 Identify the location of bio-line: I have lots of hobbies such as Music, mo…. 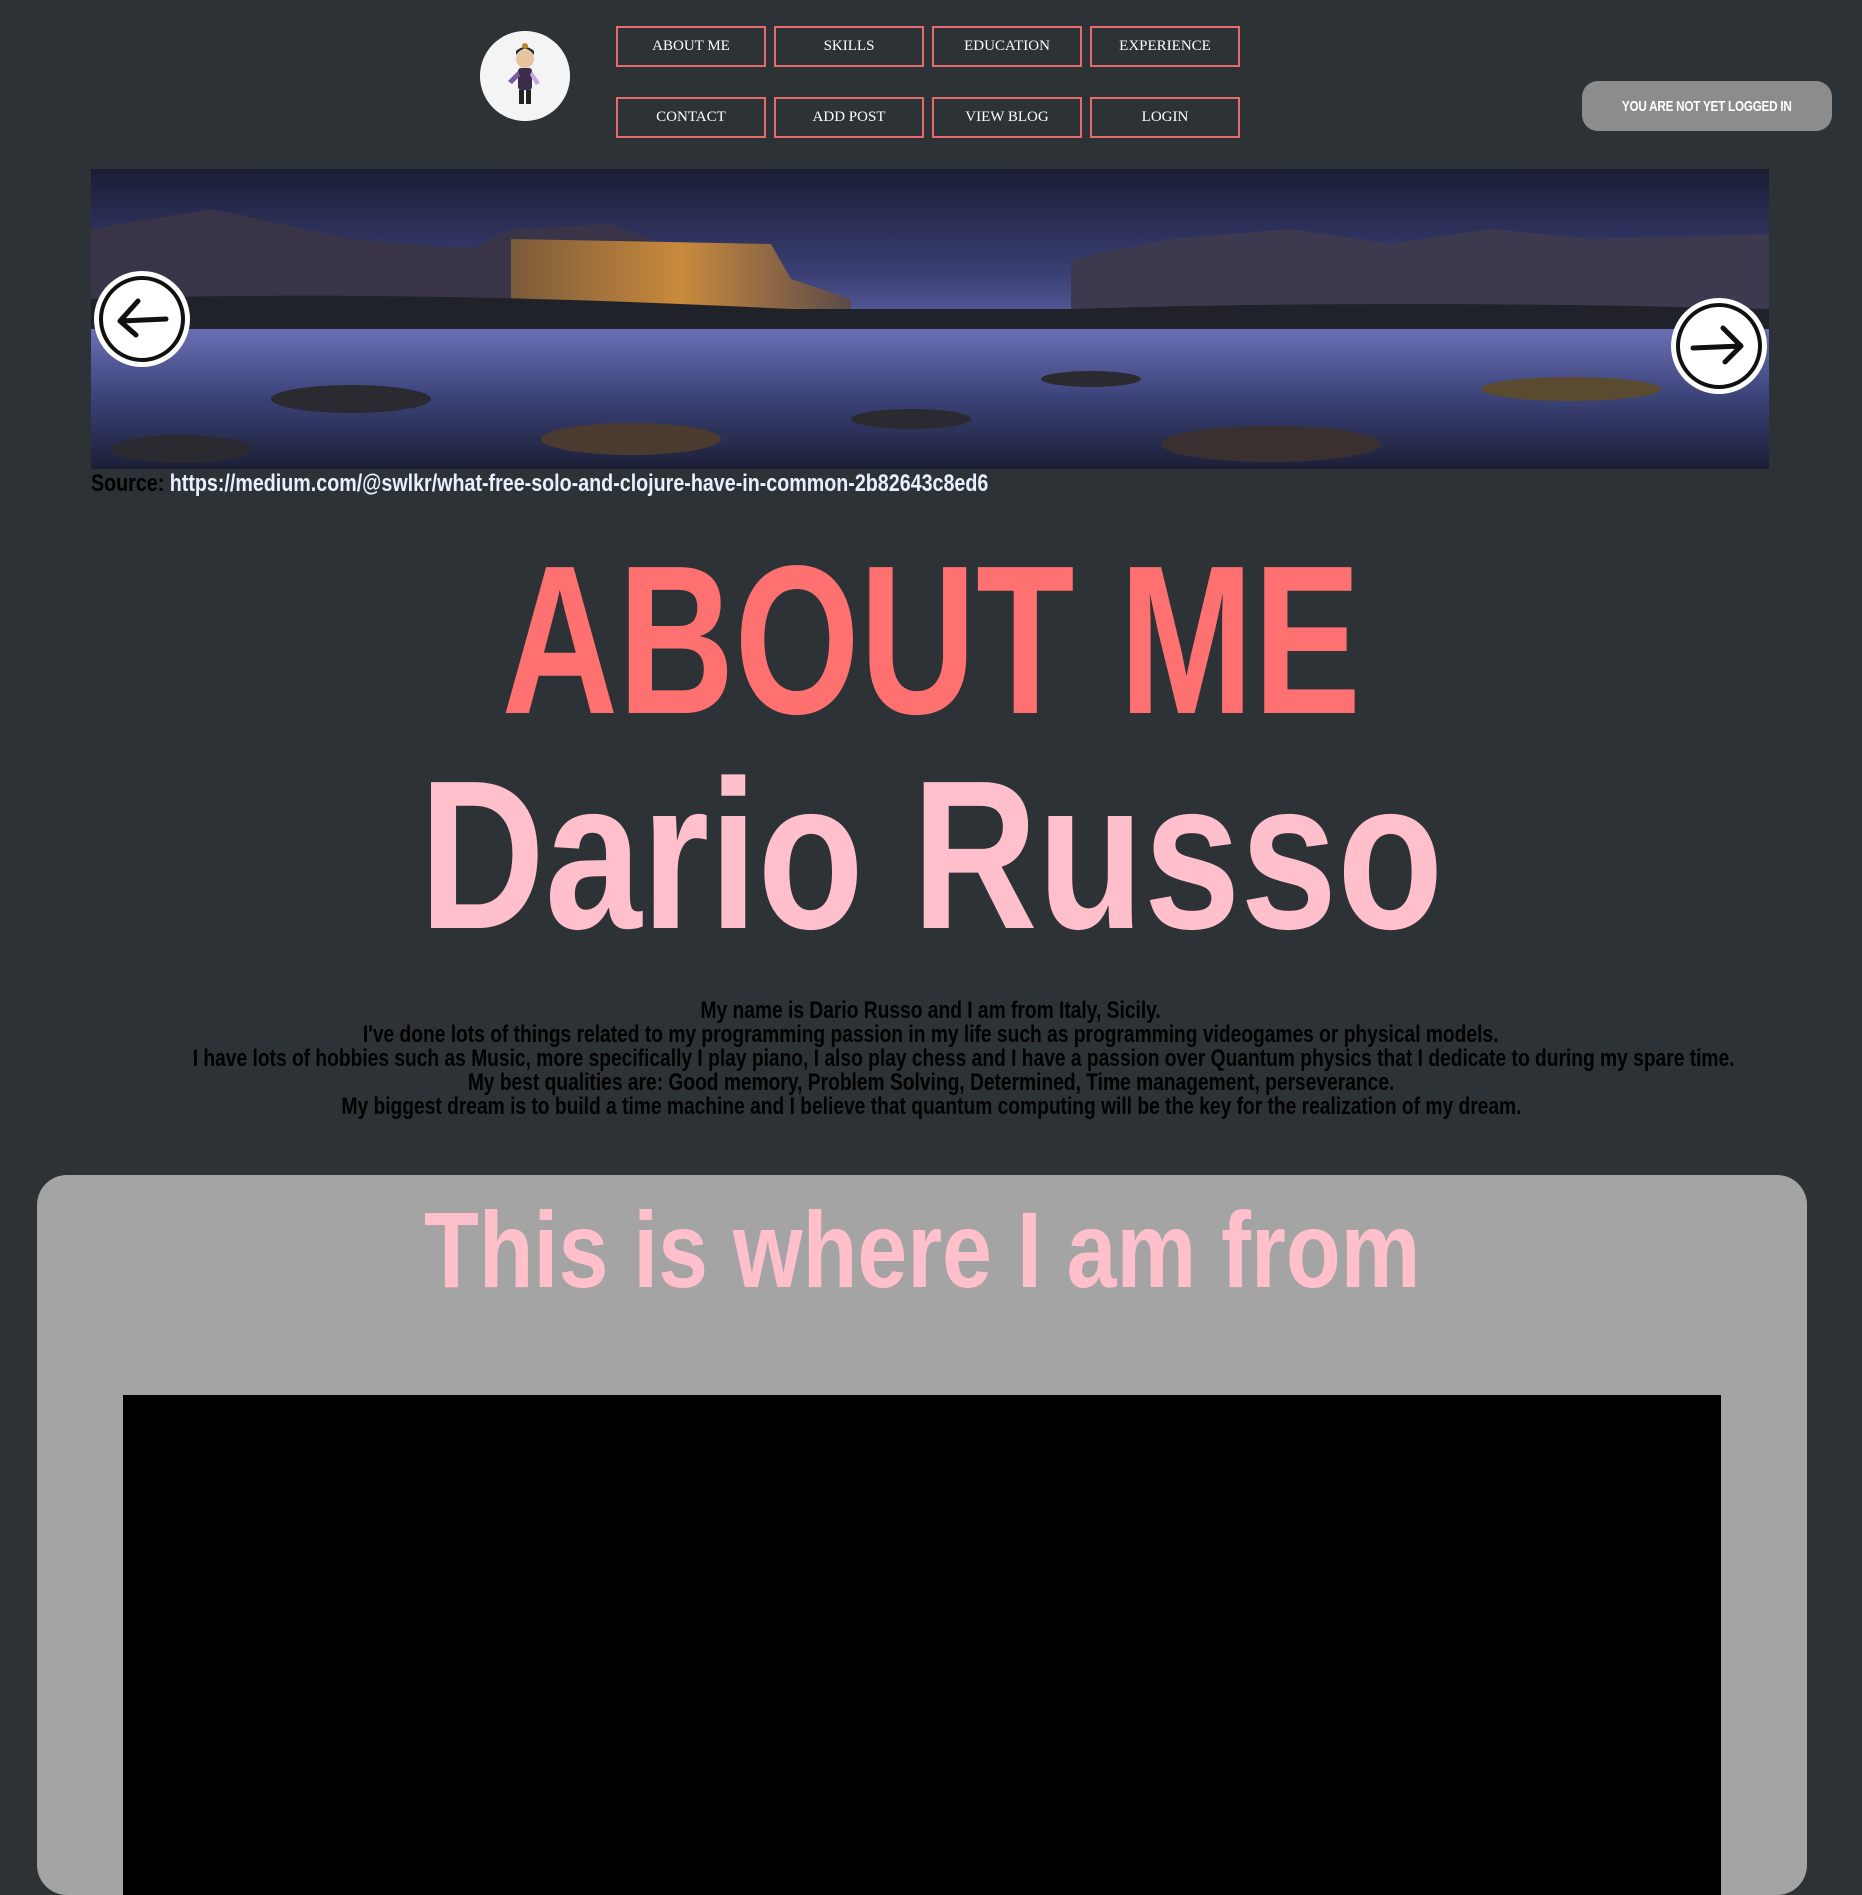
(963, 1058).